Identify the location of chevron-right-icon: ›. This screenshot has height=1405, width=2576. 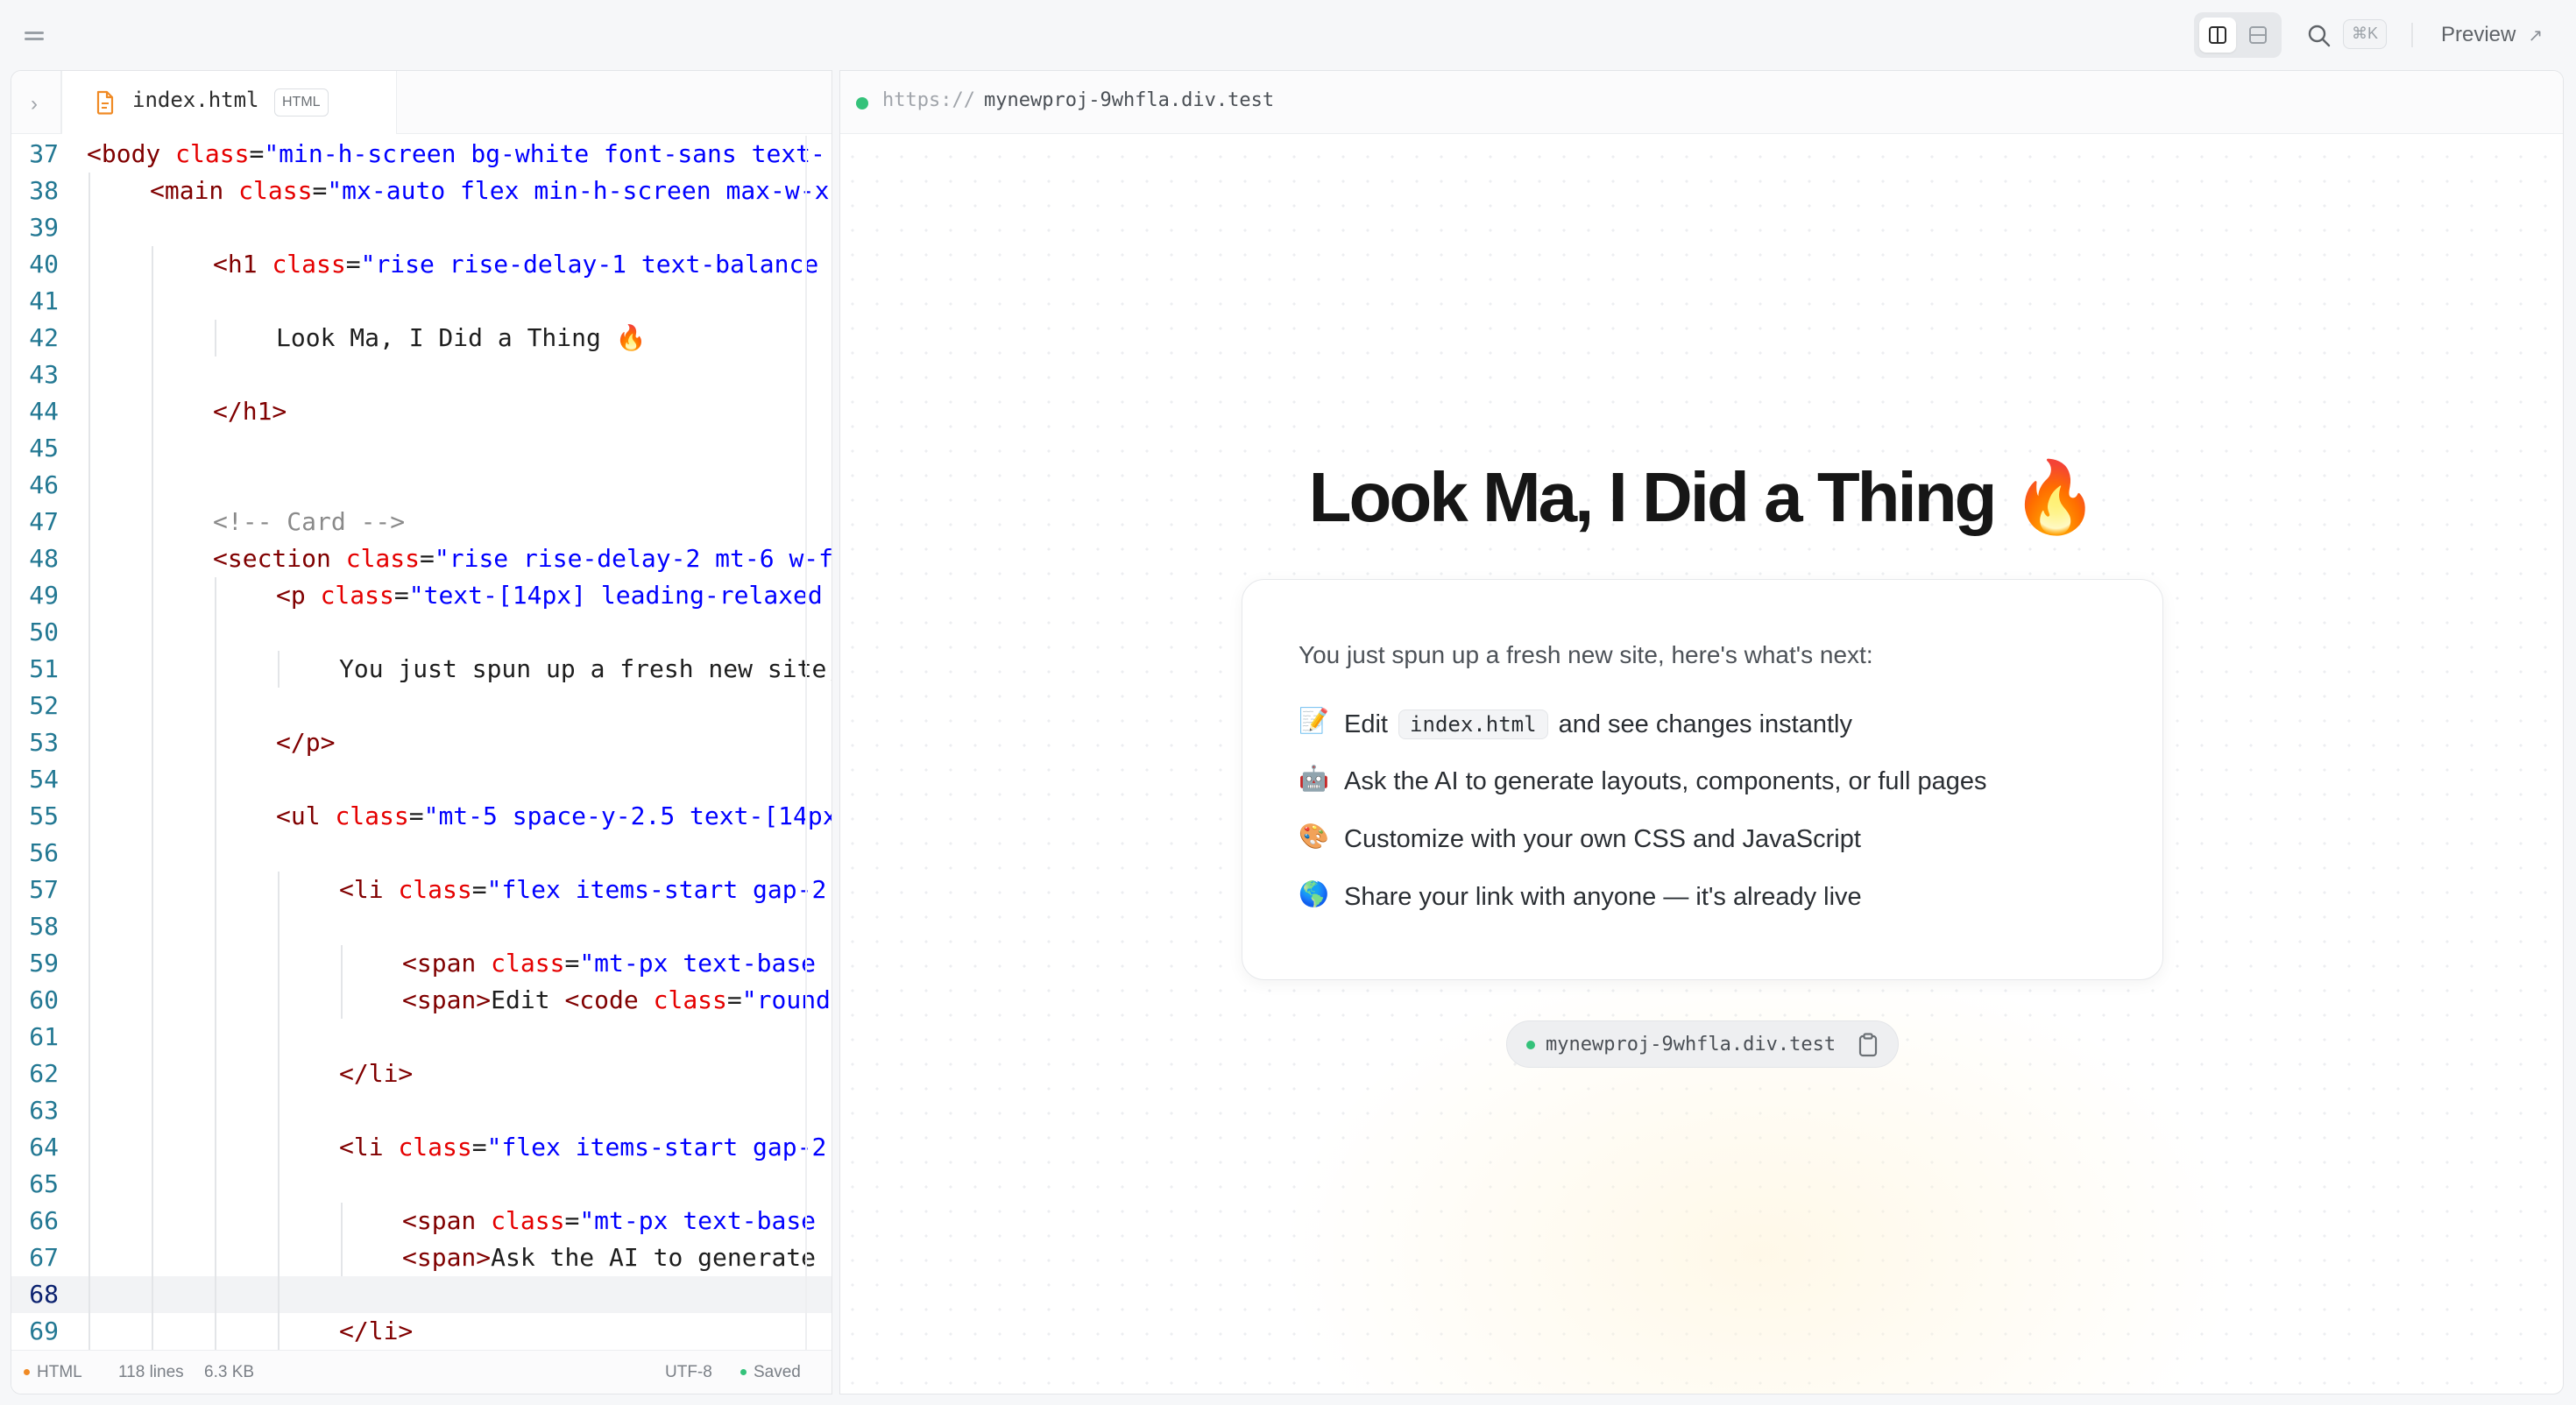
(34, 104).